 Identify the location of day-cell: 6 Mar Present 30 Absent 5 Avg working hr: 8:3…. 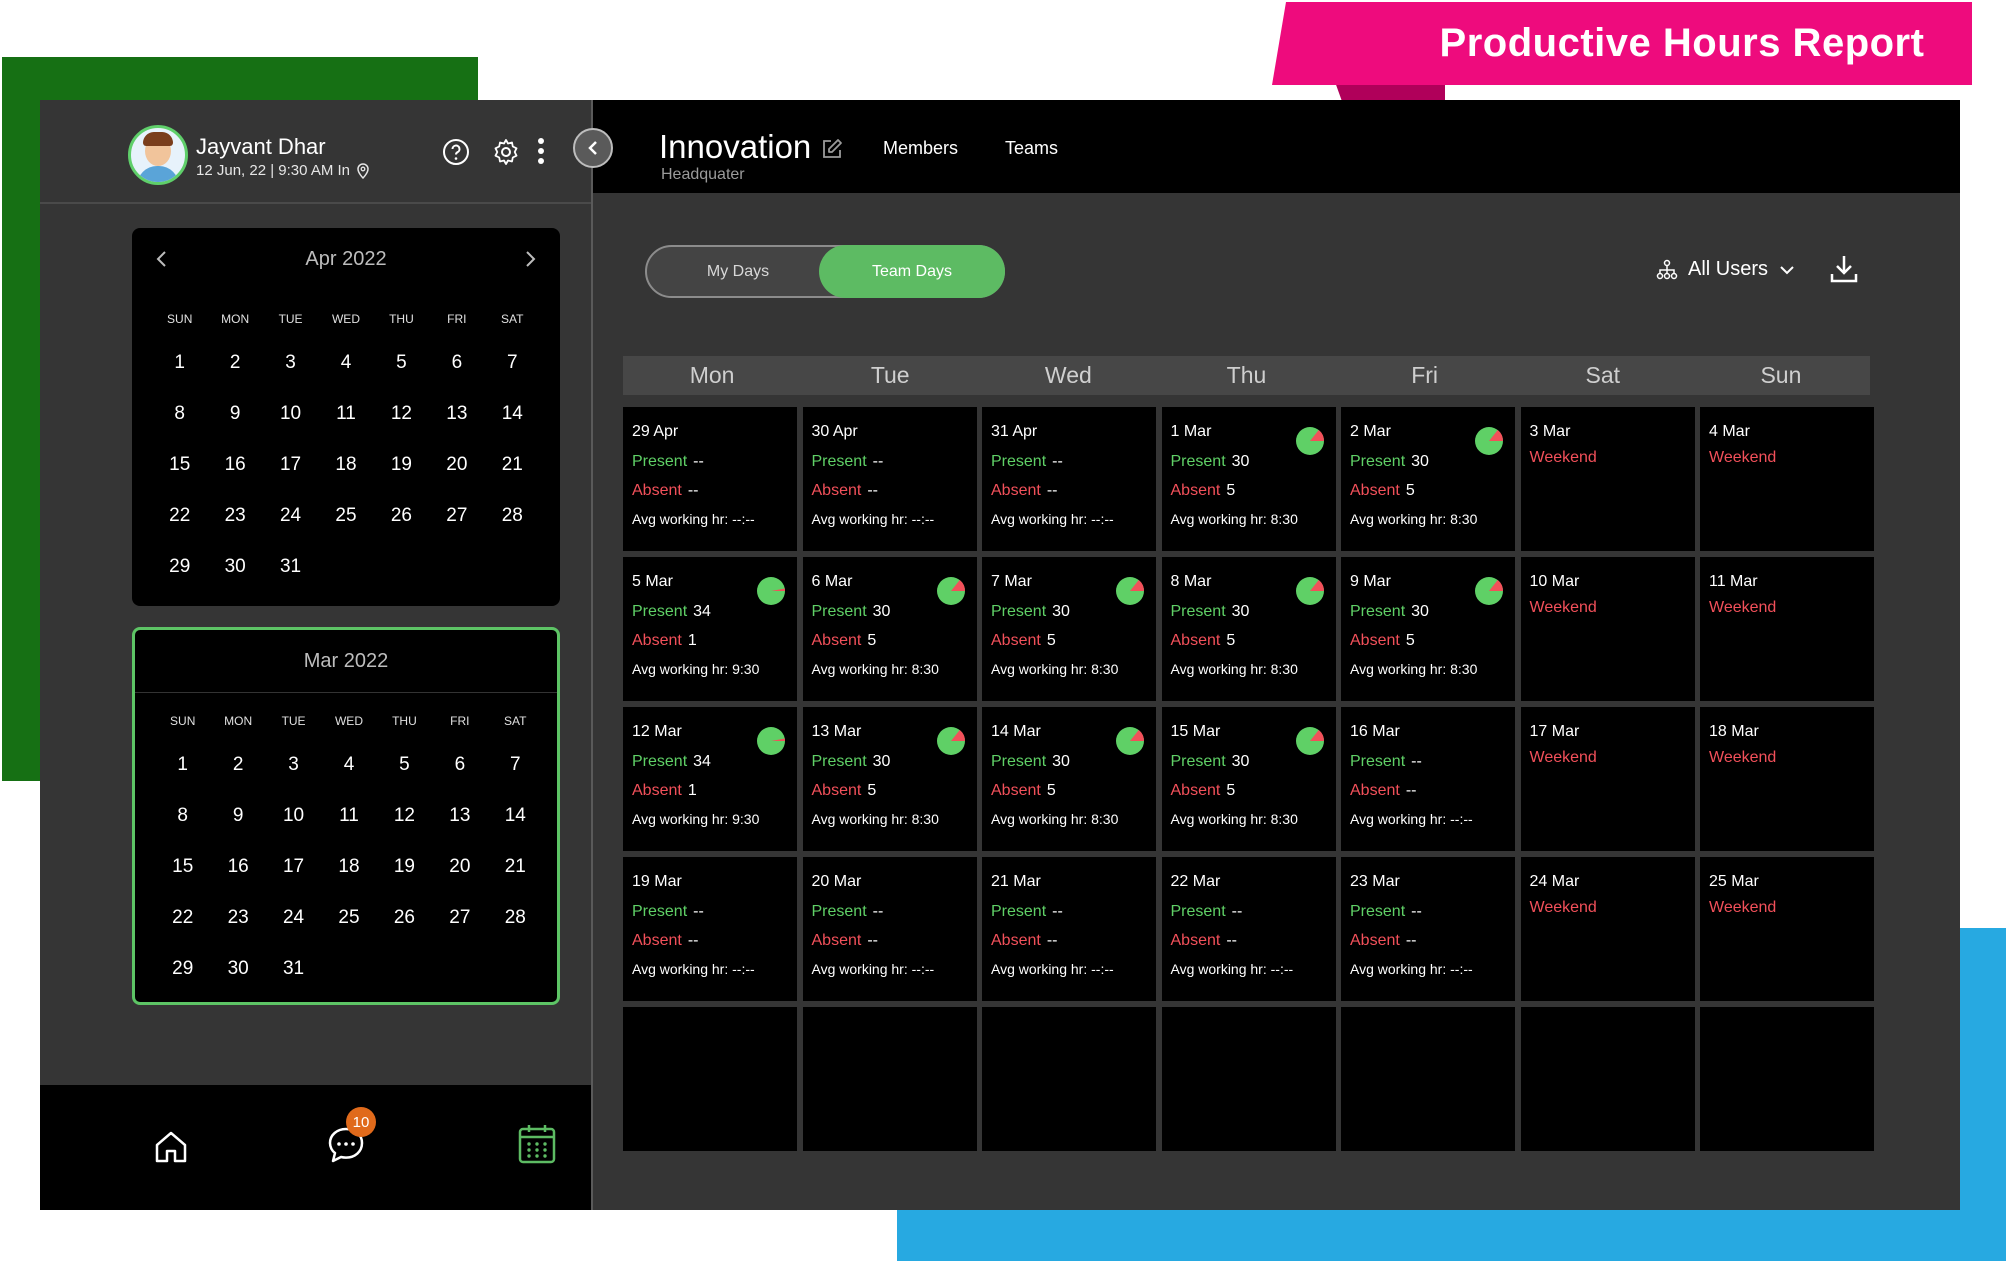
(889, 629).